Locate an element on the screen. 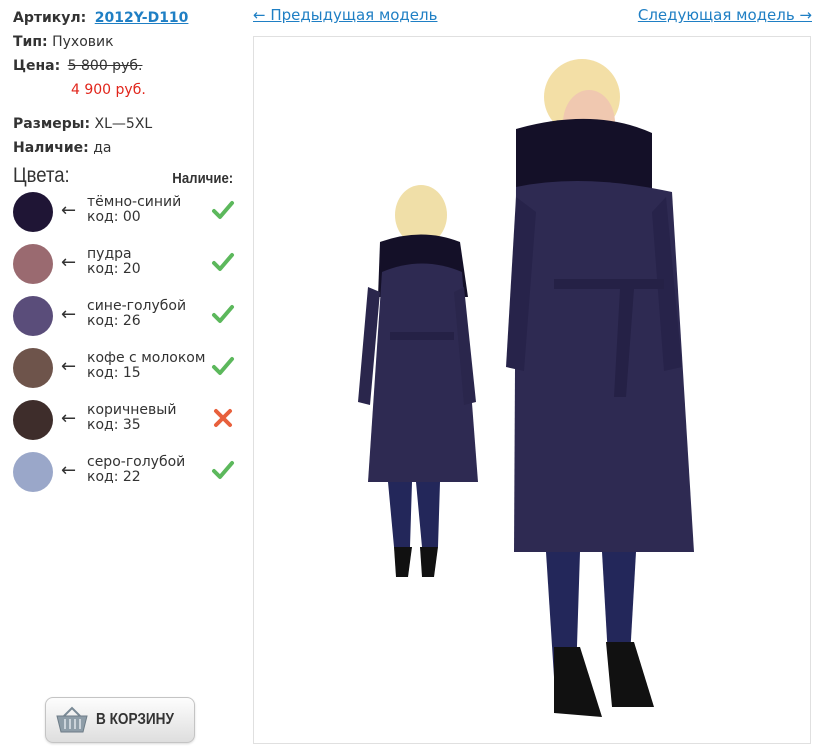 Image resolution: width=815 pixels, height=753 pixels. add-to-cart-button: В КОРЗИНУ is located at coordinates (120, 720).